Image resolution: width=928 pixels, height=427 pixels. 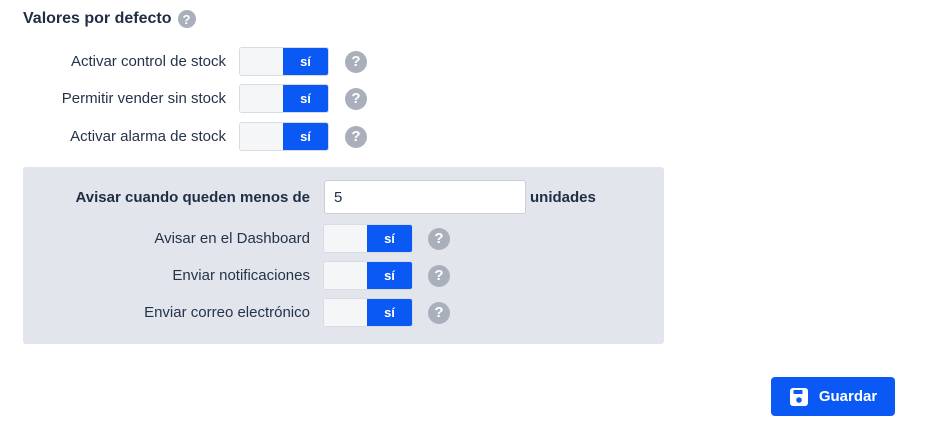 I want to click on toggle-permitir-vender-sin-stock: sí, so click(x=284, y=98).